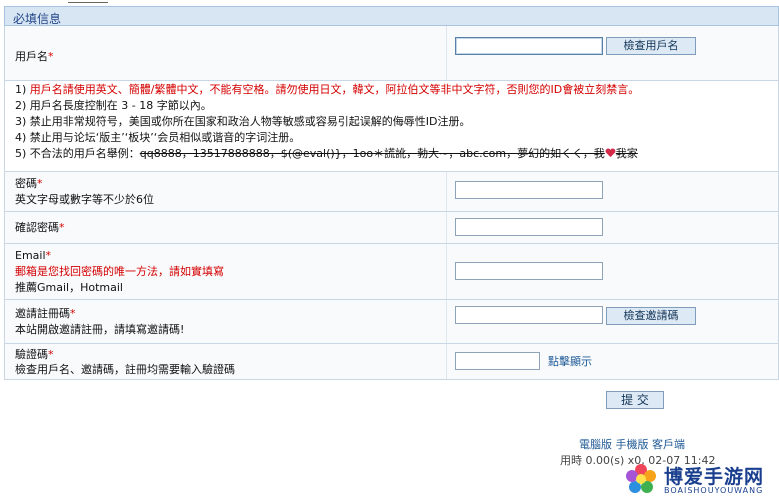 The width and height of the screenshot is (779, 500). I want to click on rule-text: 用戶名長度控制在 3 - 18 字節以內。, so click(120, 105).